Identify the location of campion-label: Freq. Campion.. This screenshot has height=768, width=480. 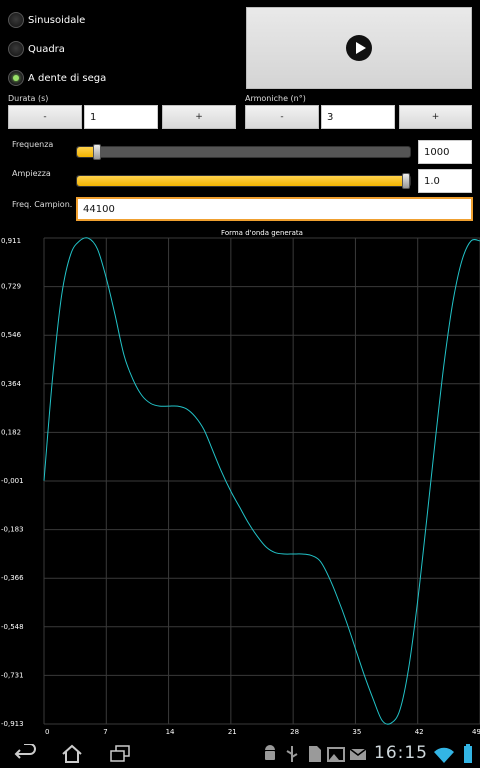
(42, 204).